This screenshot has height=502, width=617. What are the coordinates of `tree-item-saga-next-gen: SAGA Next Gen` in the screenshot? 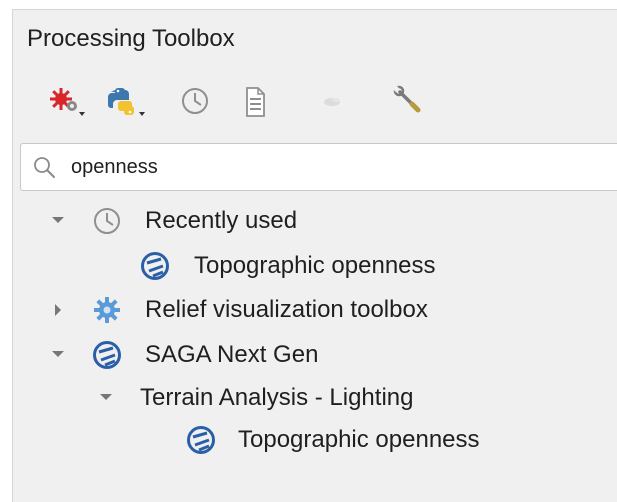 It's located at (308, 355).